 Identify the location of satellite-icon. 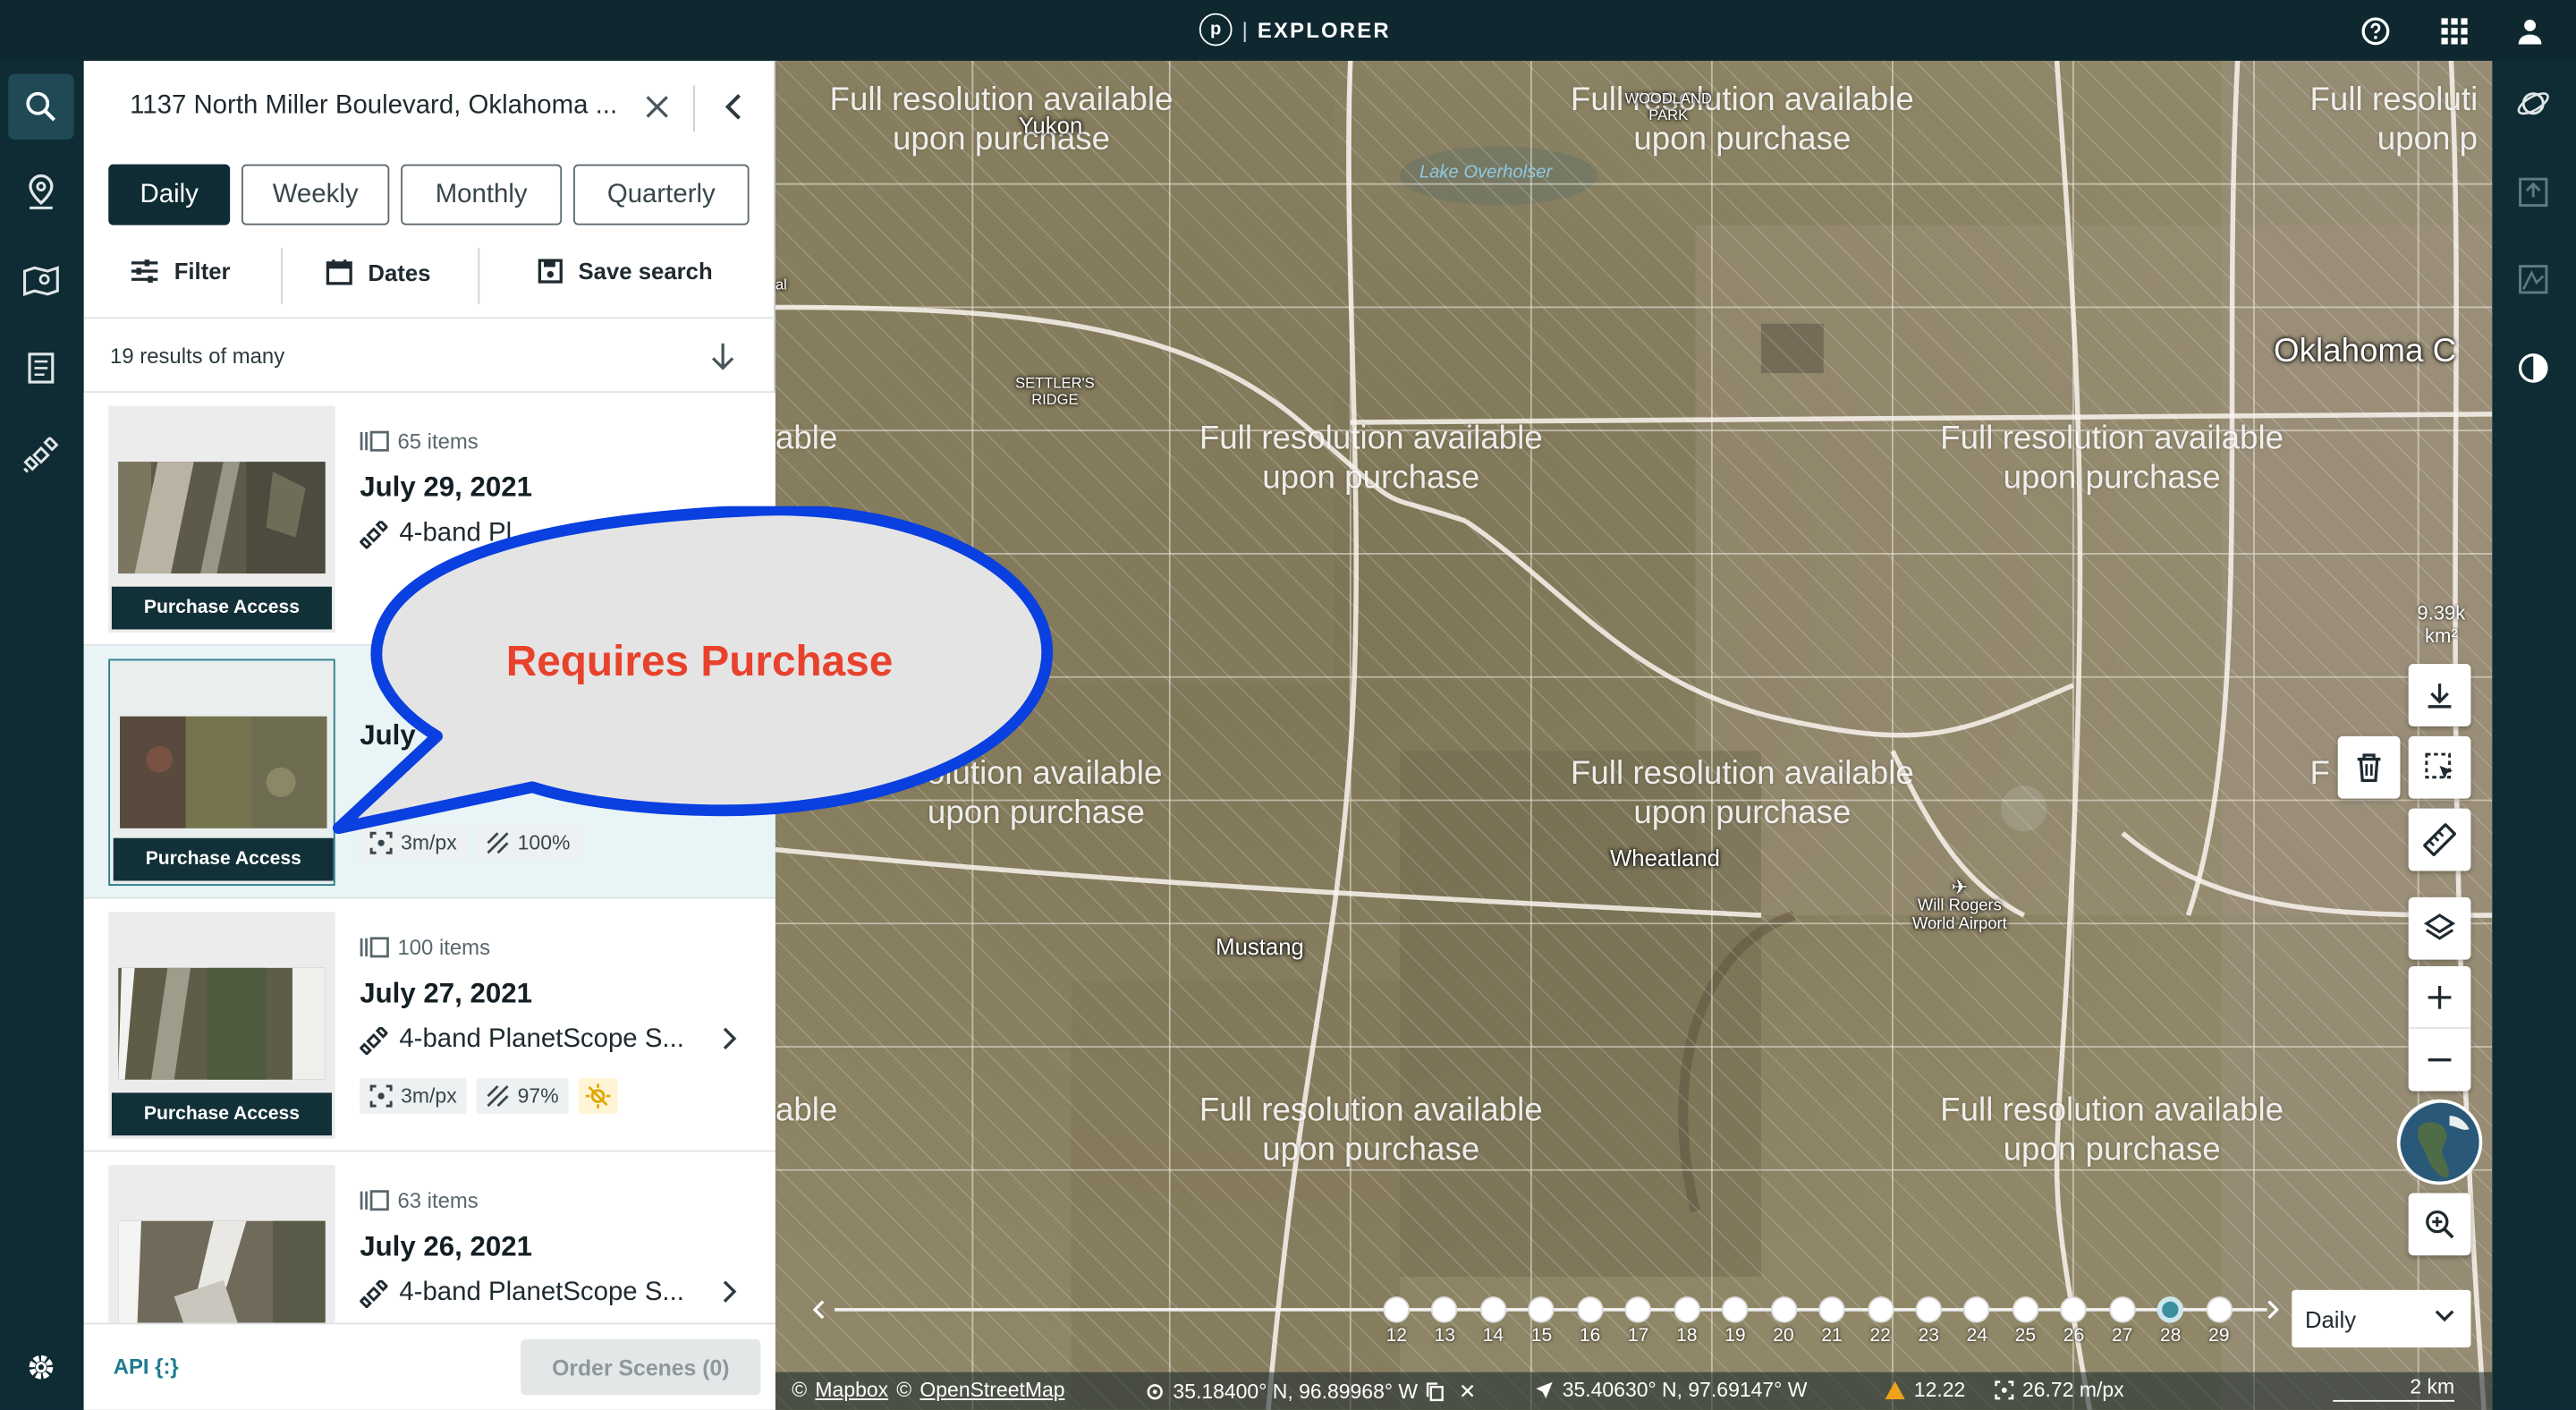
(40, 455).